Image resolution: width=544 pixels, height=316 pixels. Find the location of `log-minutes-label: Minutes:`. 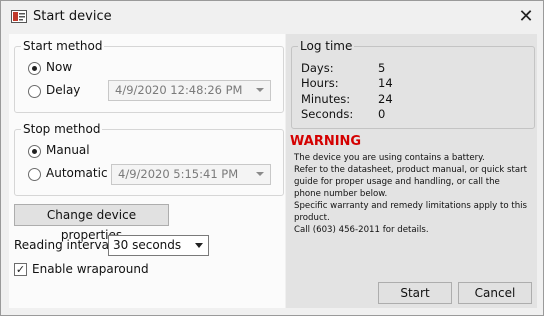

log-minutes-label: Minutes: is located at coordinates (326, 99).